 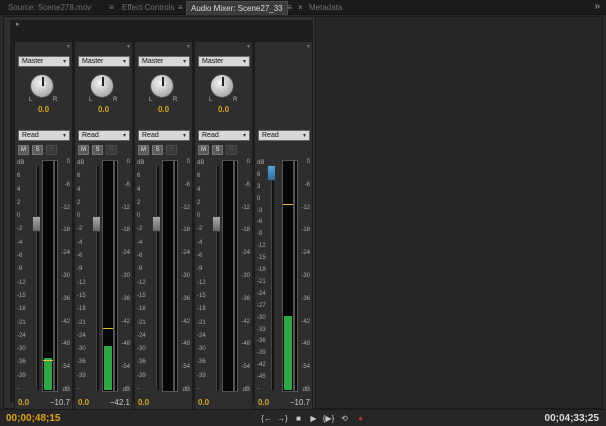 I want to click on play-in-to-out-button: {▶}, so click(x=328, y=418).